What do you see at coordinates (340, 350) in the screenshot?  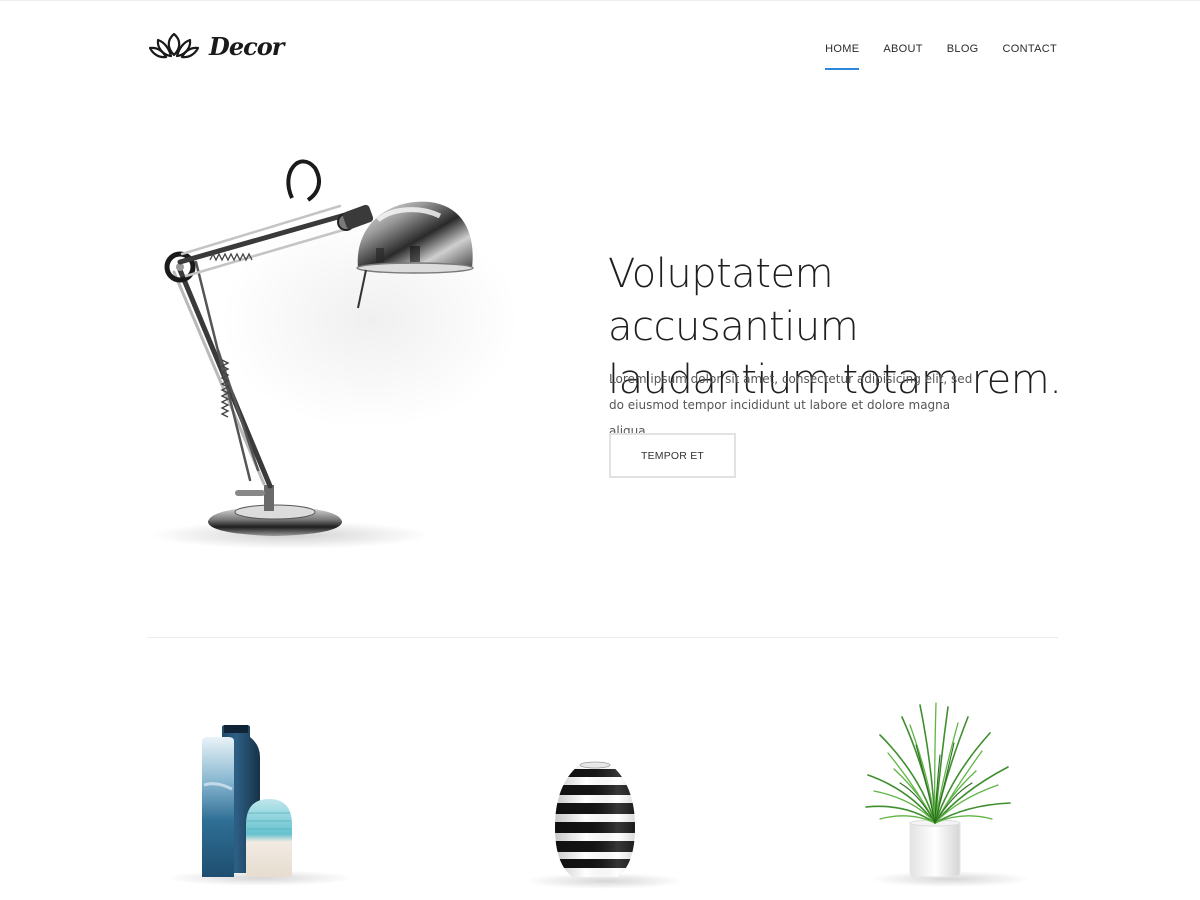 I see `desk-lamp-image` at bounding box center [340, 350].